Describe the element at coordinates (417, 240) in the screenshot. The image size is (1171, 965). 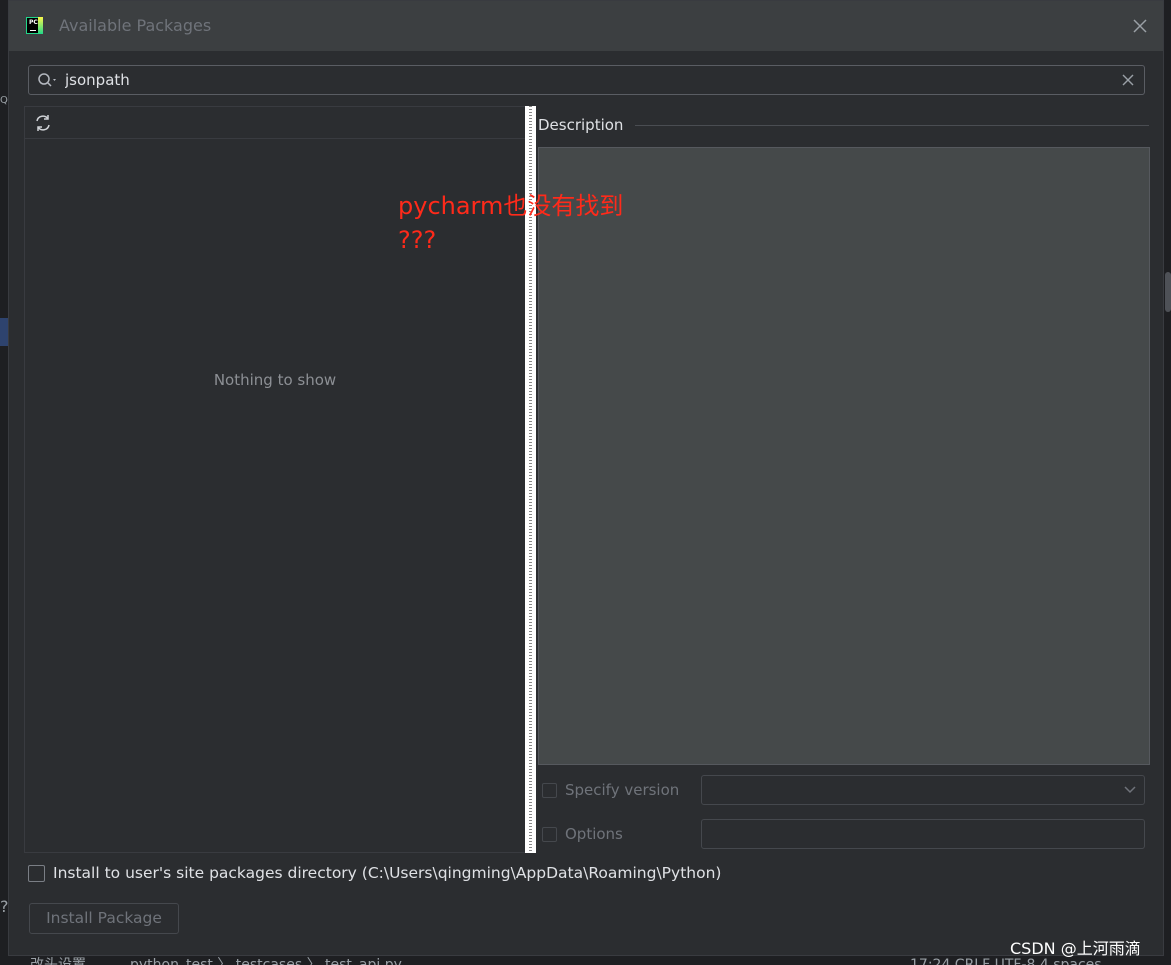
I see `annotation-line-2: ???` at that location.